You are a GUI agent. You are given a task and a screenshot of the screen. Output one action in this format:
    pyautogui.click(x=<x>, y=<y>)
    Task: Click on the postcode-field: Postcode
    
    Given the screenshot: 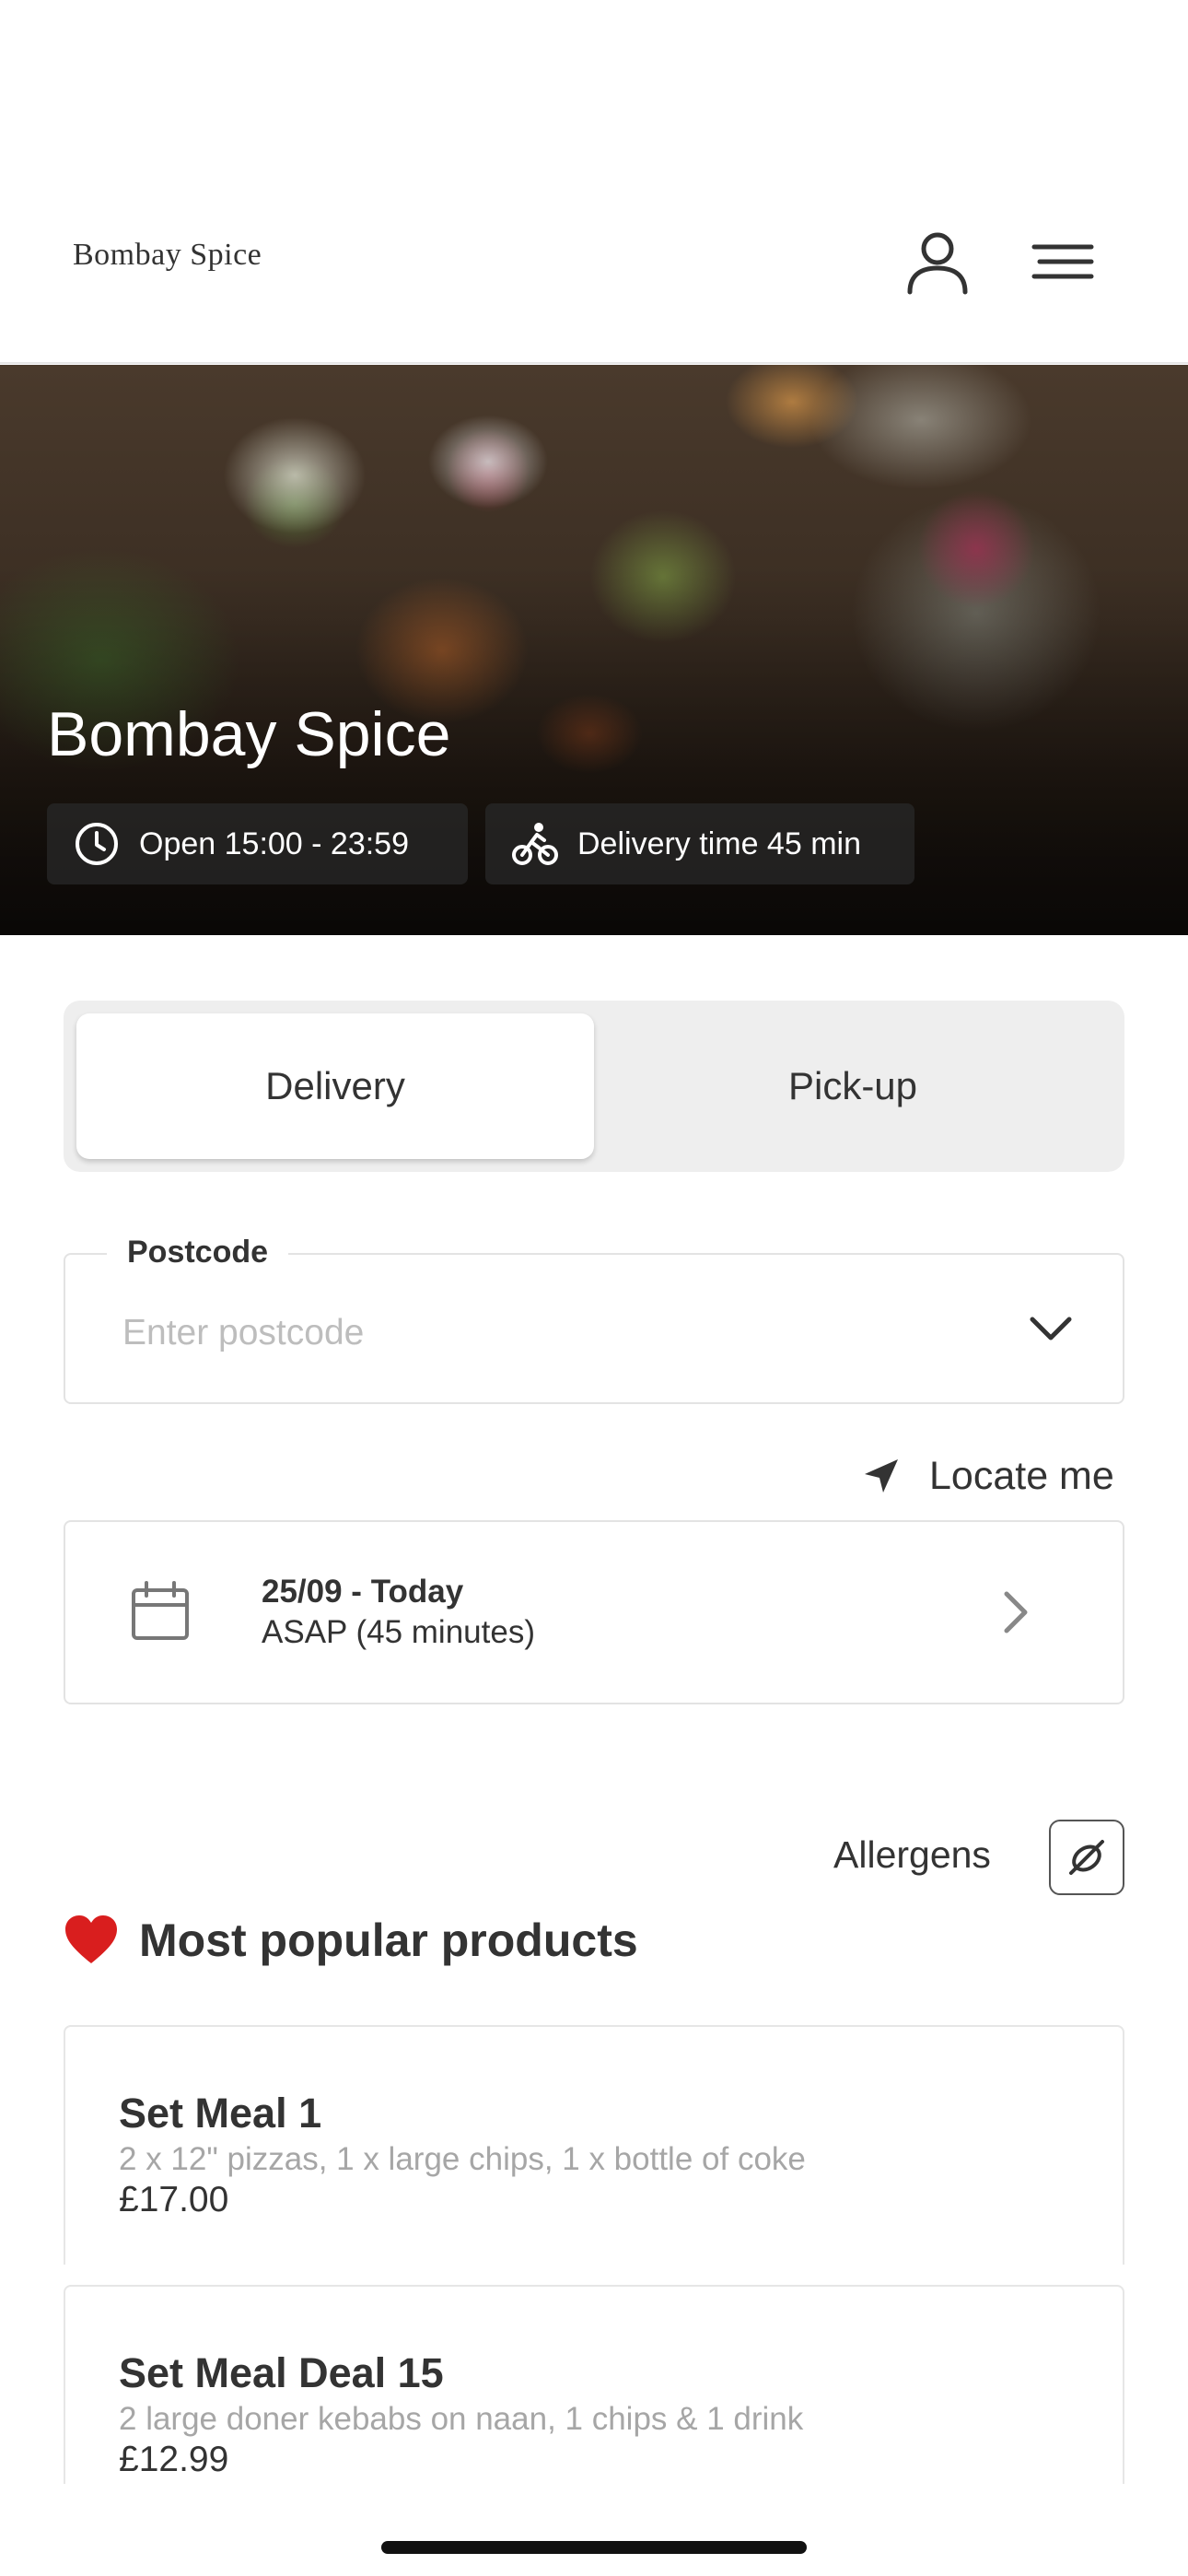 What is the action you would take?
    pyautogui.click(x=594, y=1319)
    